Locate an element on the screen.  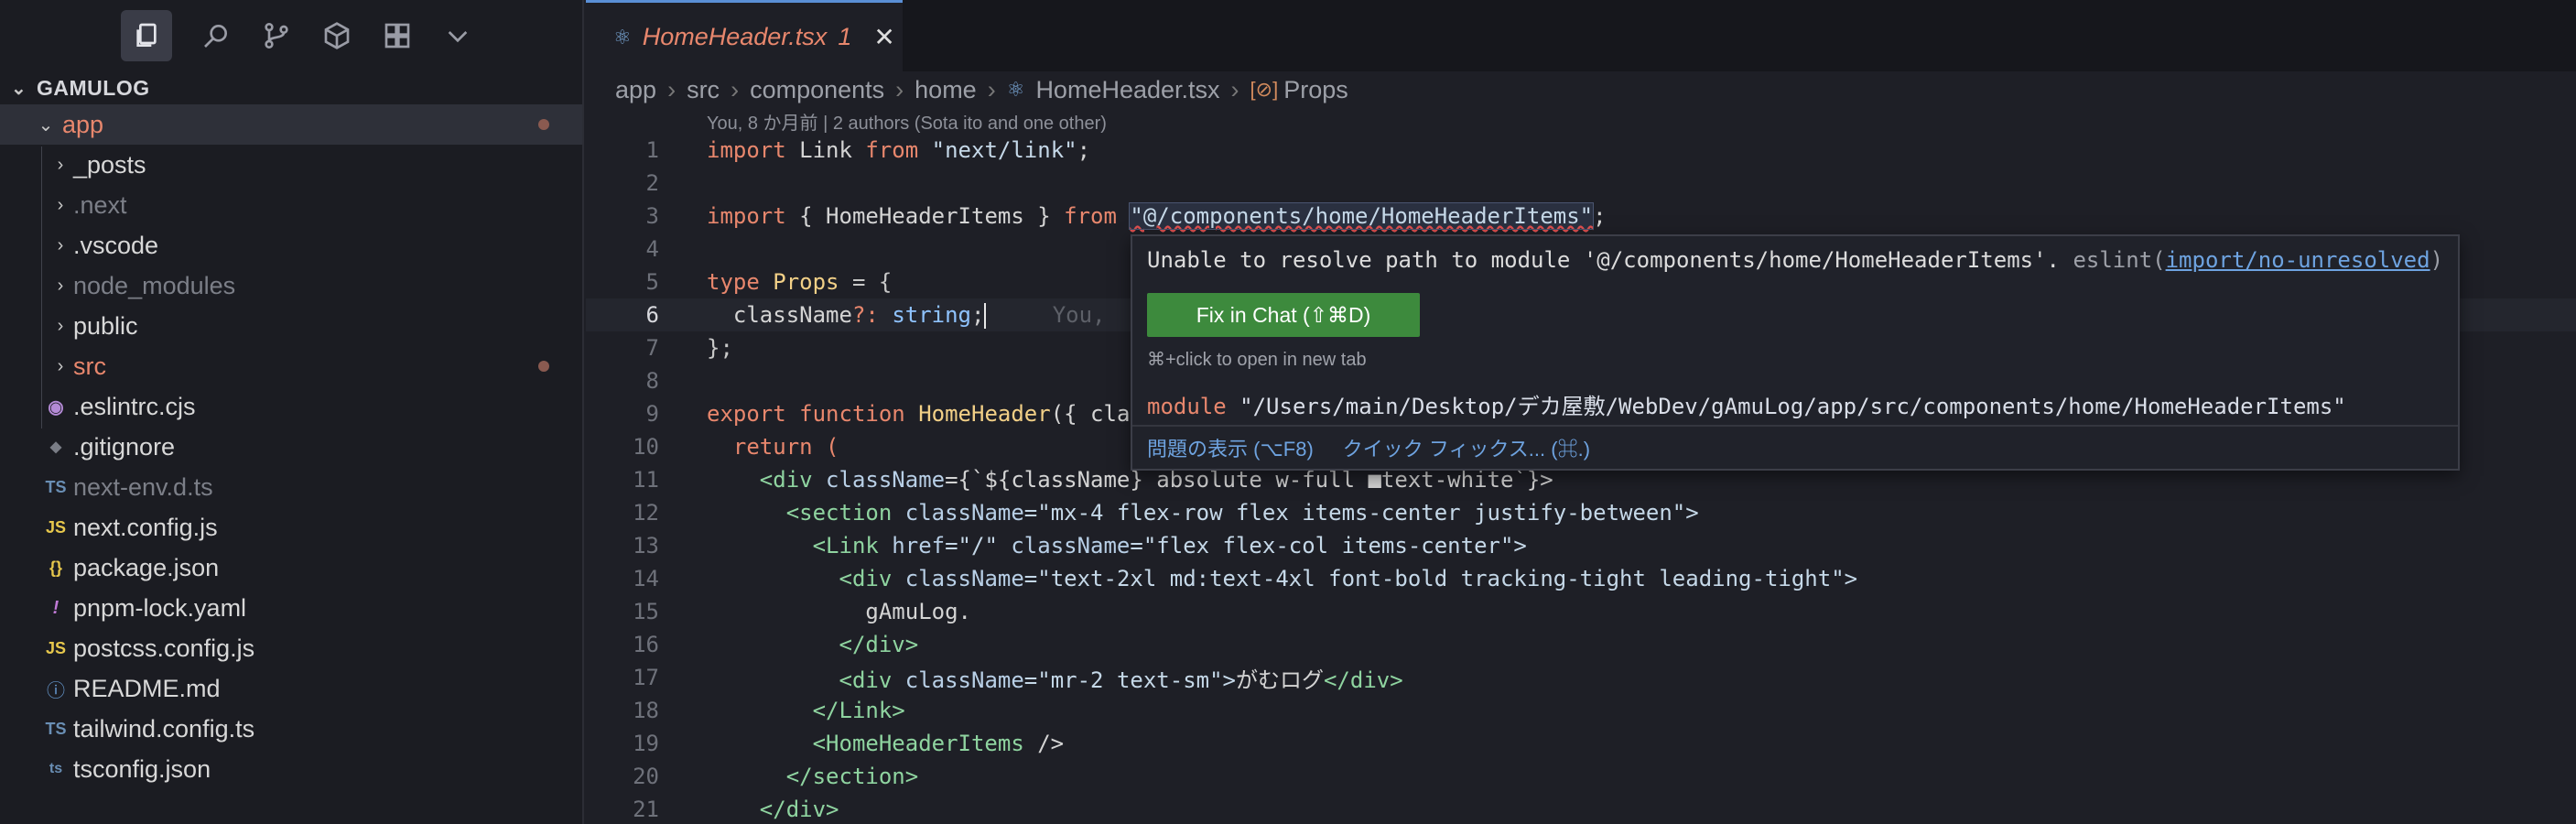
rule-link: import/no-unresolved is located at coordinates (2298, 260).